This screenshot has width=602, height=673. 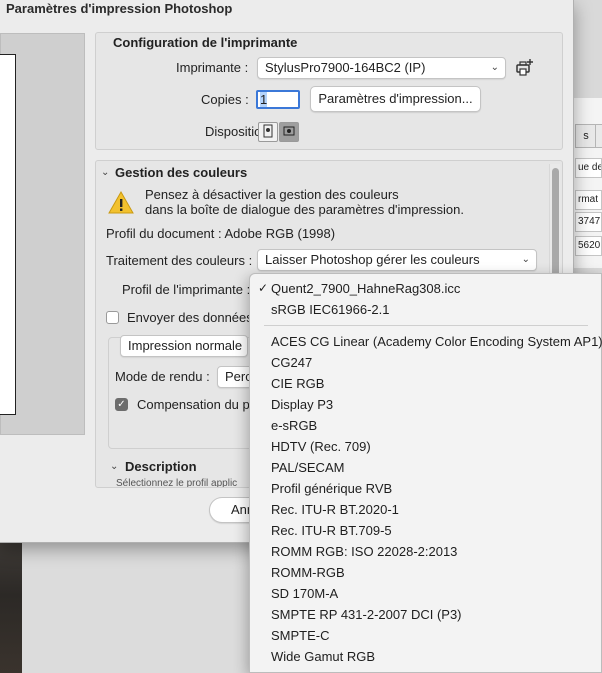 I want to click on background-cell: rmat, so click(x=588, y=200).